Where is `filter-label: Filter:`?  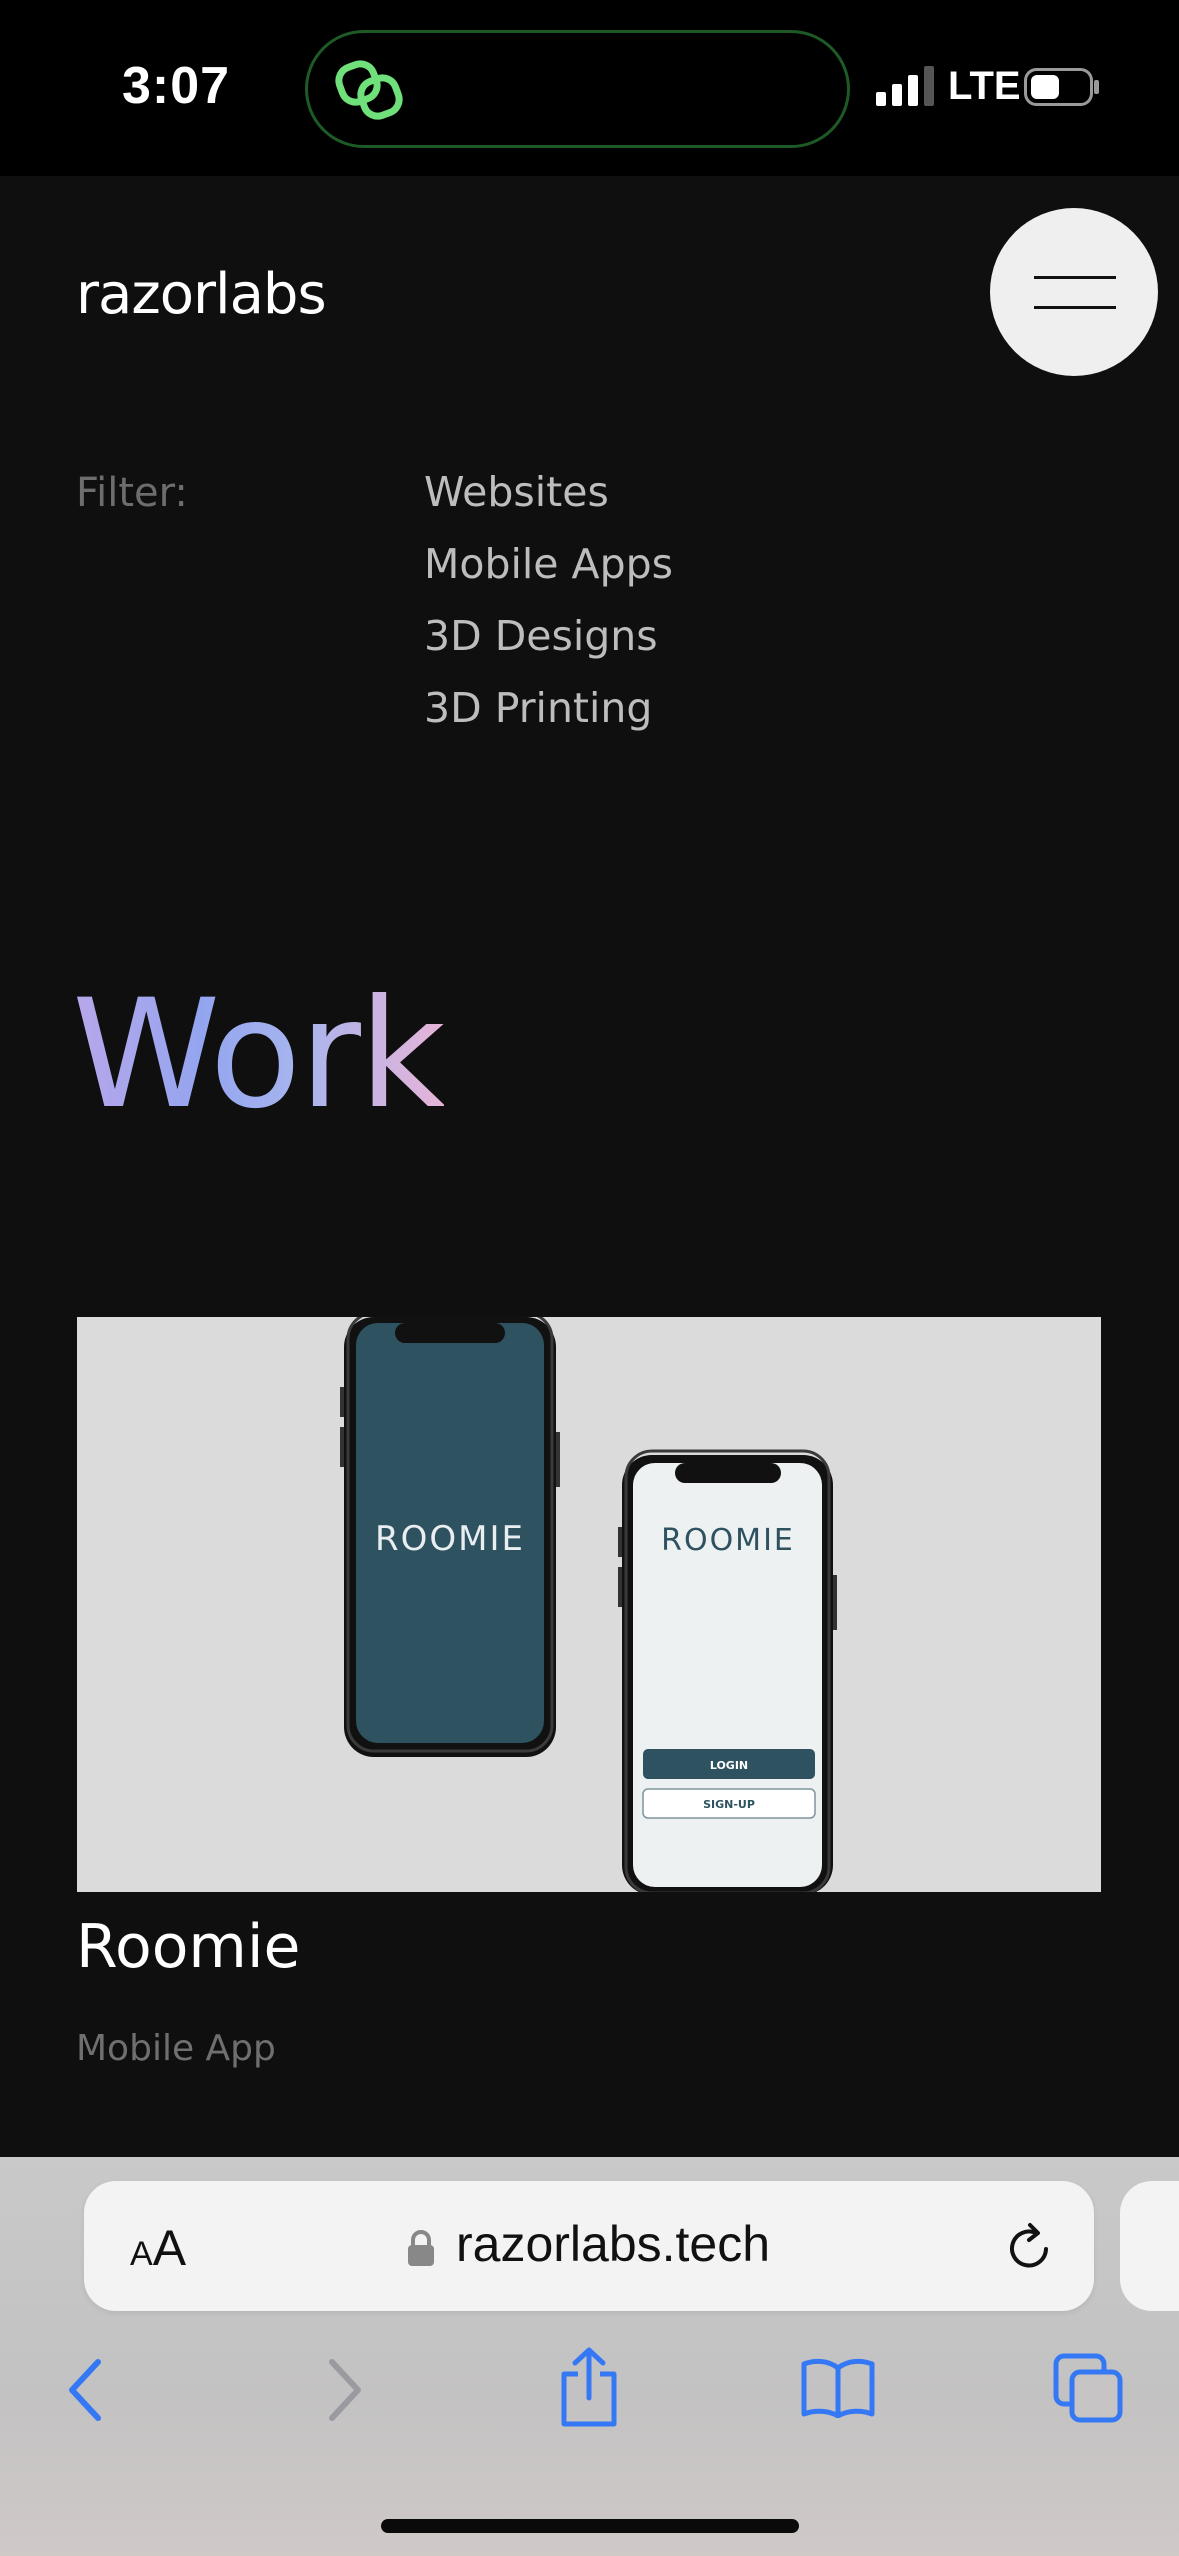 filter-label: Filter: is located at coordinates (132, 493).